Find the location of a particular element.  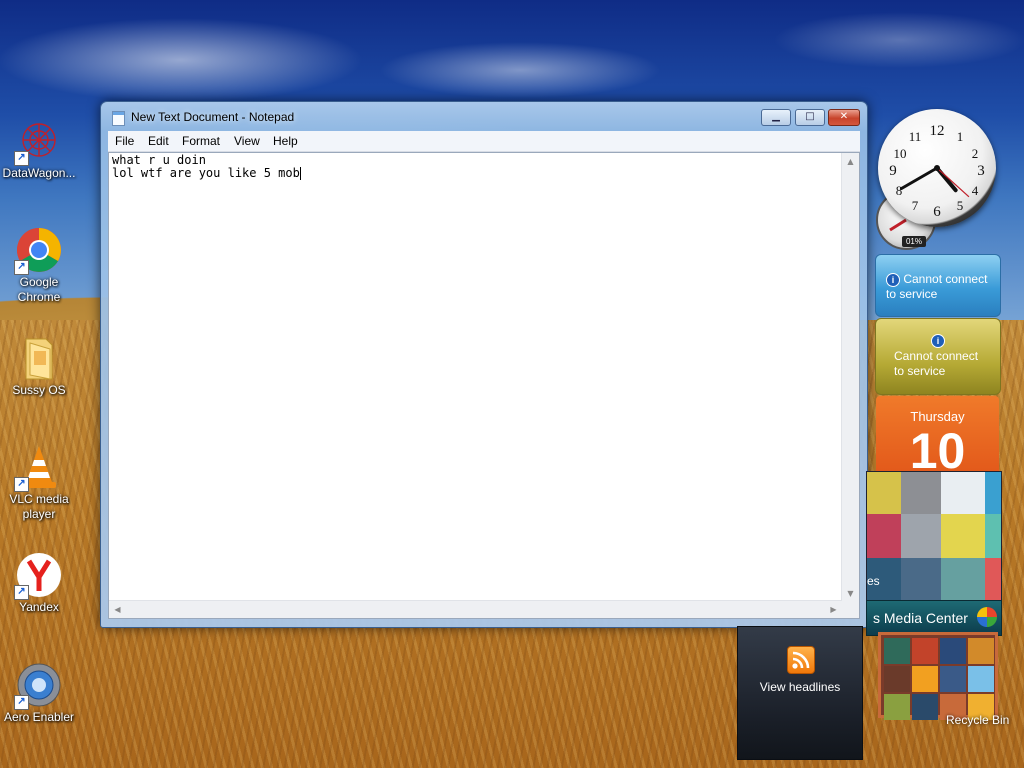

close-button: ✕ is located at coordinates (844, 117).